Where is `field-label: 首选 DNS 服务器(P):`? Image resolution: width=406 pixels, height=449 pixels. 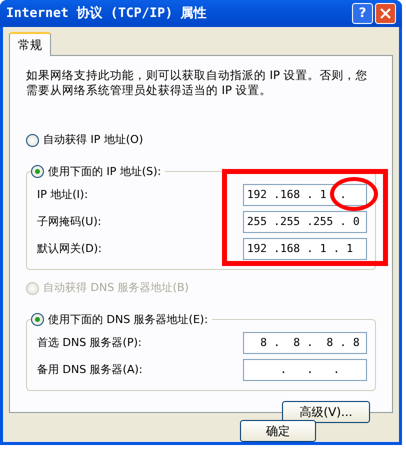
field-label: 首选 DNS 服务器(P): is located at coordinates (89, 342).